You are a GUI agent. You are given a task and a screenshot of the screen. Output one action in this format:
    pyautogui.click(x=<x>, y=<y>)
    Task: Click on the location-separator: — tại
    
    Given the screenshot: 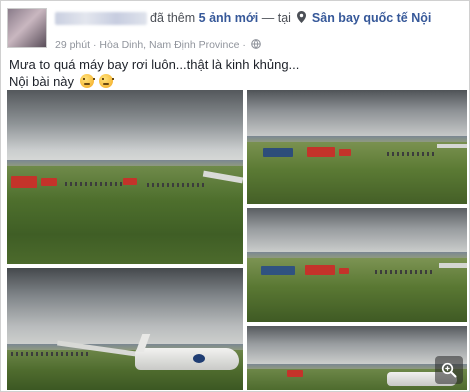 What is the action you would take?
    pyautogui.click(x=276, y=18)
    